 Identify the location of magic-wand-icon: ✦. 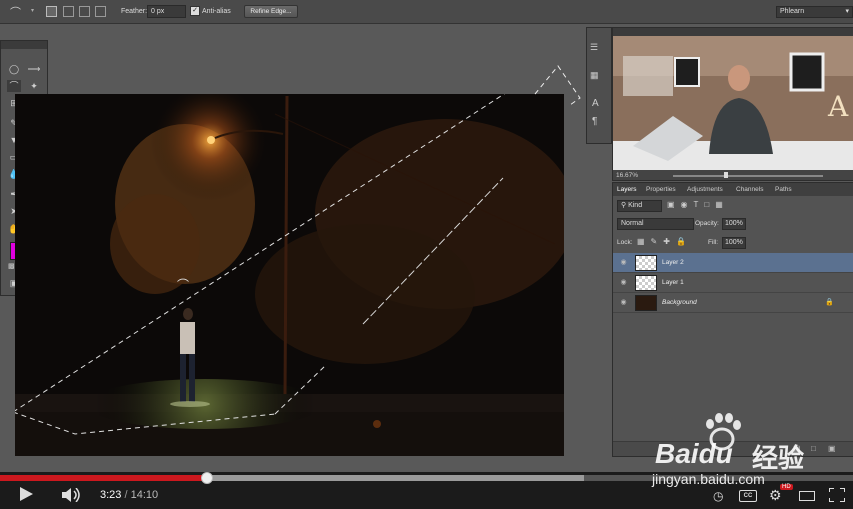
(34, 86).